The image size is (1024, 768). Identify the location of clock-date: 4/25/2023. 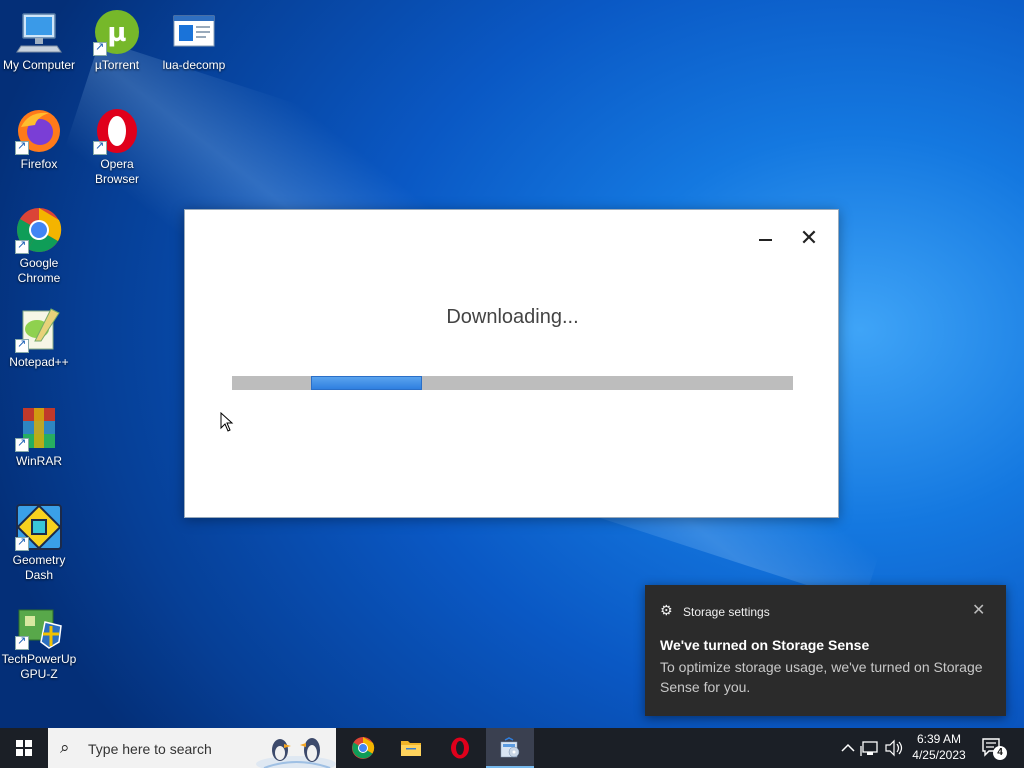
(939, 755).